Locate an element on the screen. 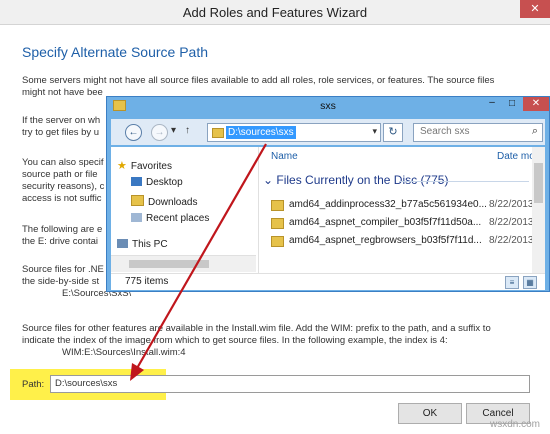 This screenshot has width=550, height=434. watermark: wsxdn.com is located at coordinates (514, 424).